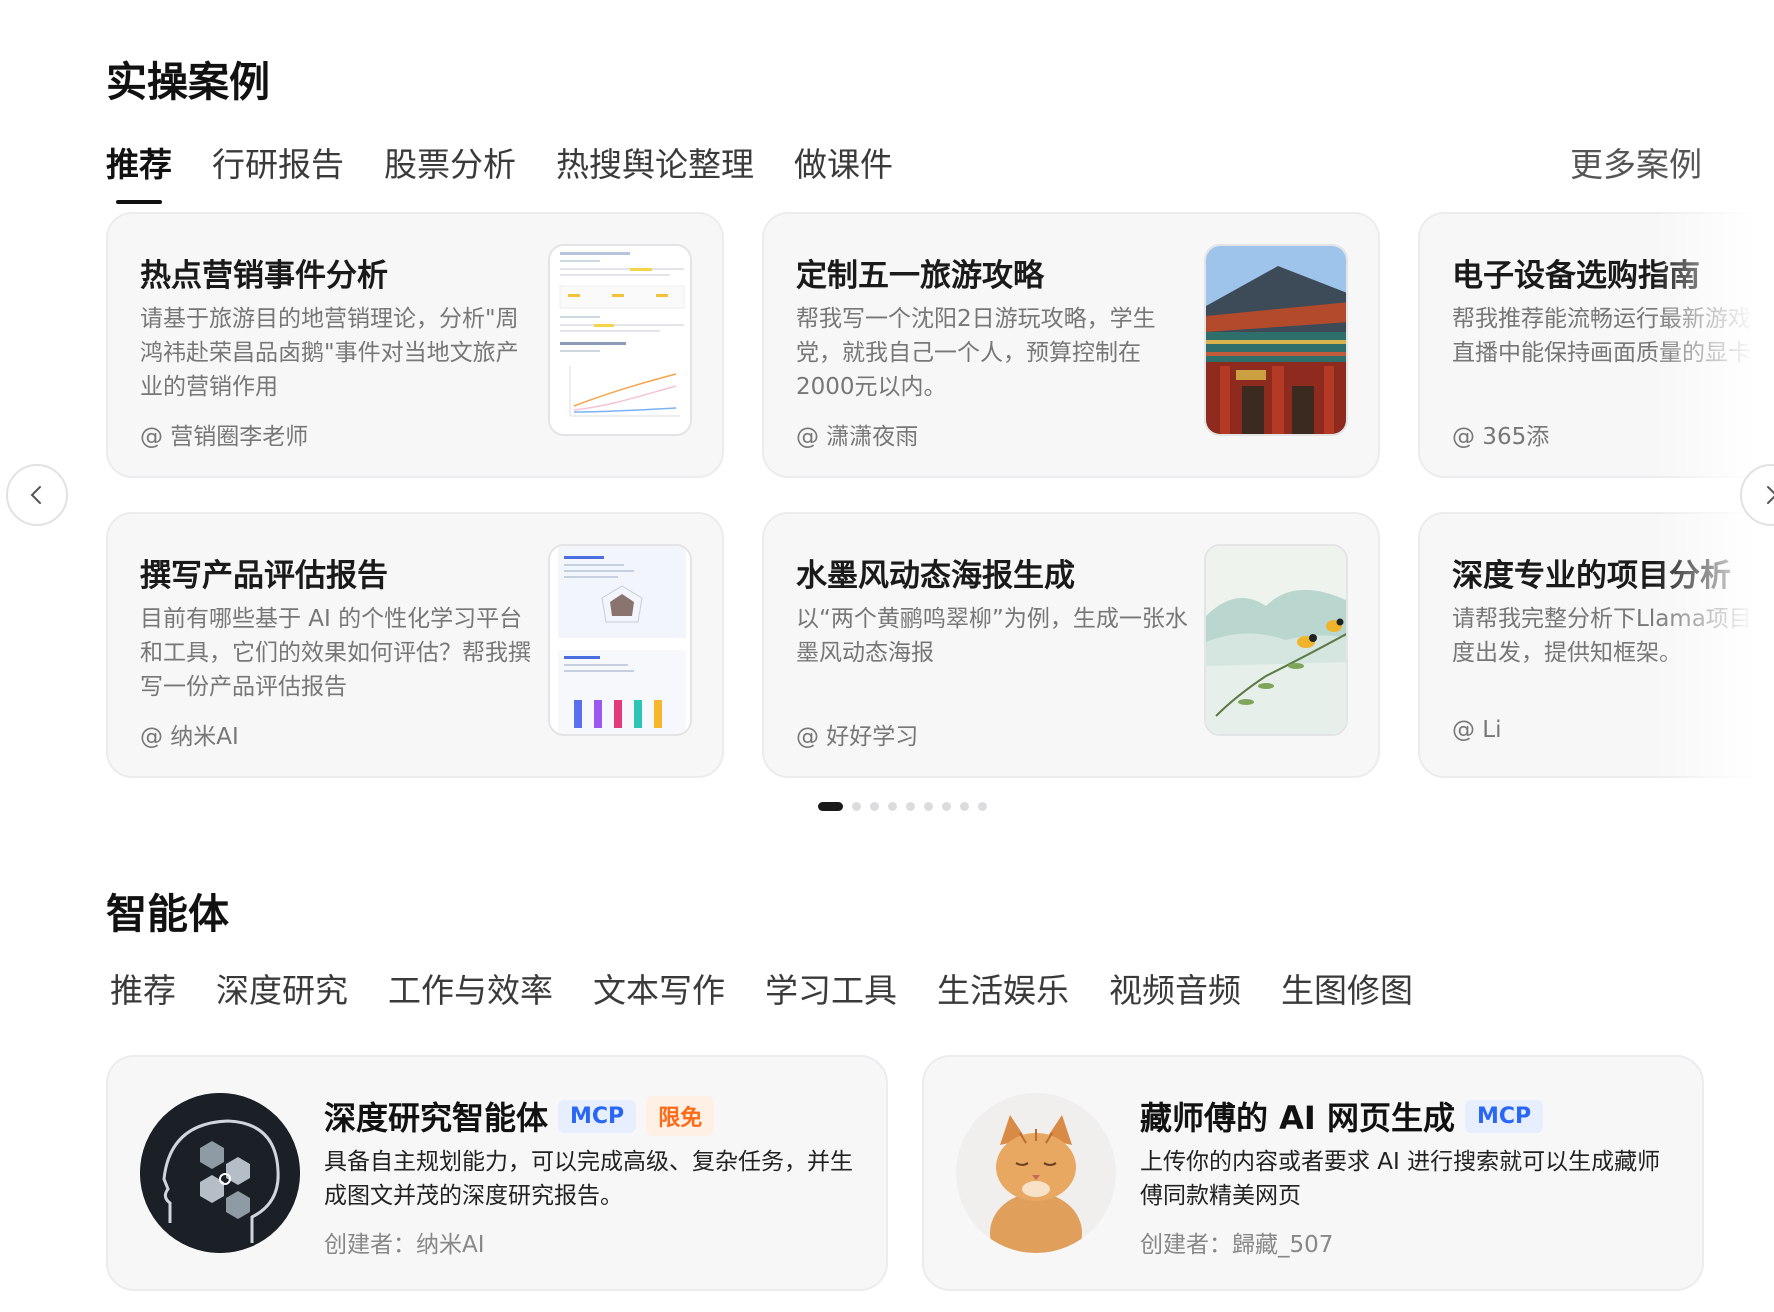 This screenshot has height=1312, width=1774. I want to click on cases-section-title: 实操案例, so click(188, 82).